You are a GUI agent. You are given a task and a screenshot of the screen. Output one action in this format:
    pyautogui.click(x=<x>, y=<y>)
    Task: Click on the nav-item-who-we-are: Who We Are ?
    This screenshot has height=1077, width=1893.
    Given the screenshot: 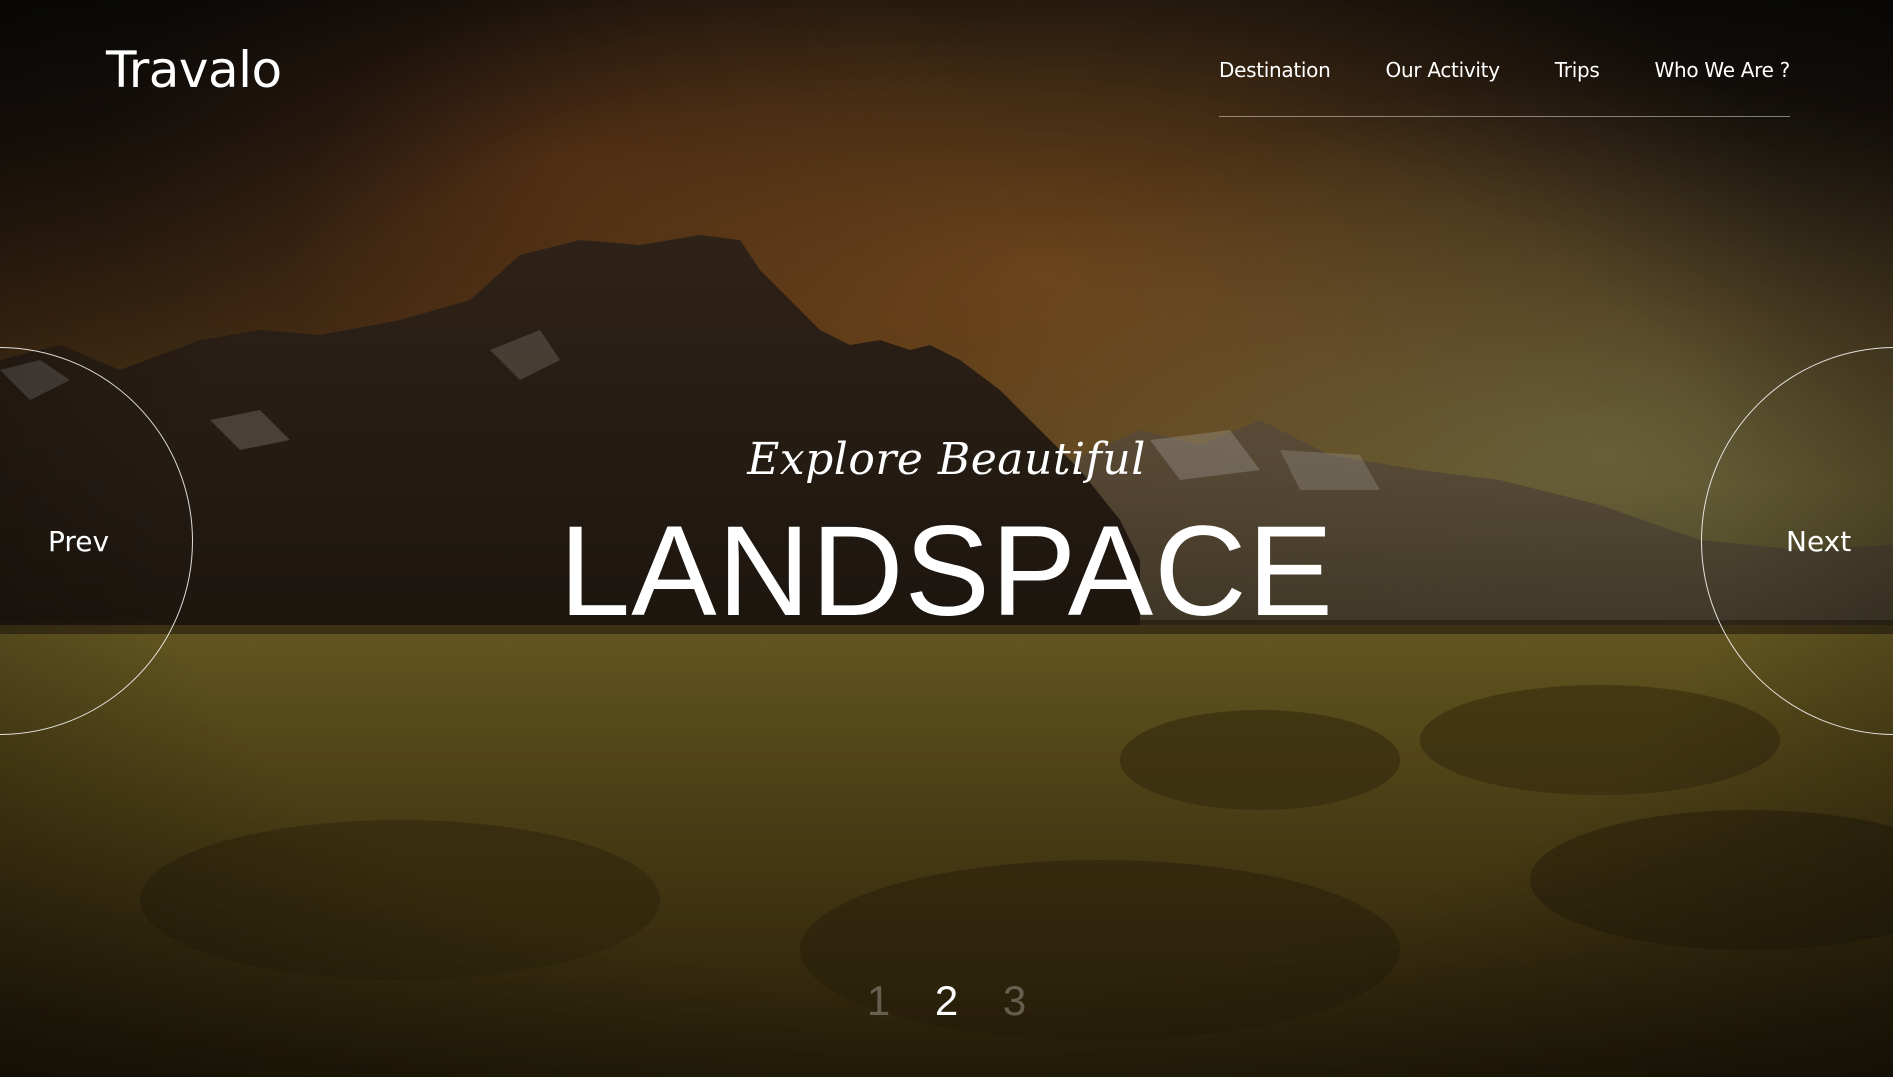 What is the action you would take?
    pyautogui.click(x=1723, y=70)
    